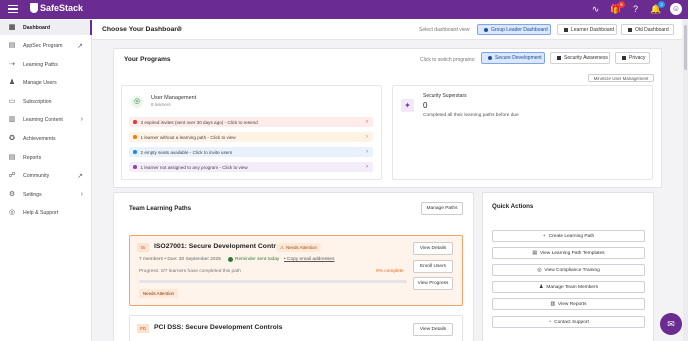 The width and height of the screenshot is (688, 341). Describe the element at coordinates (12, 64) in the screenshot. I see `path-icon: ⇢` at that location.